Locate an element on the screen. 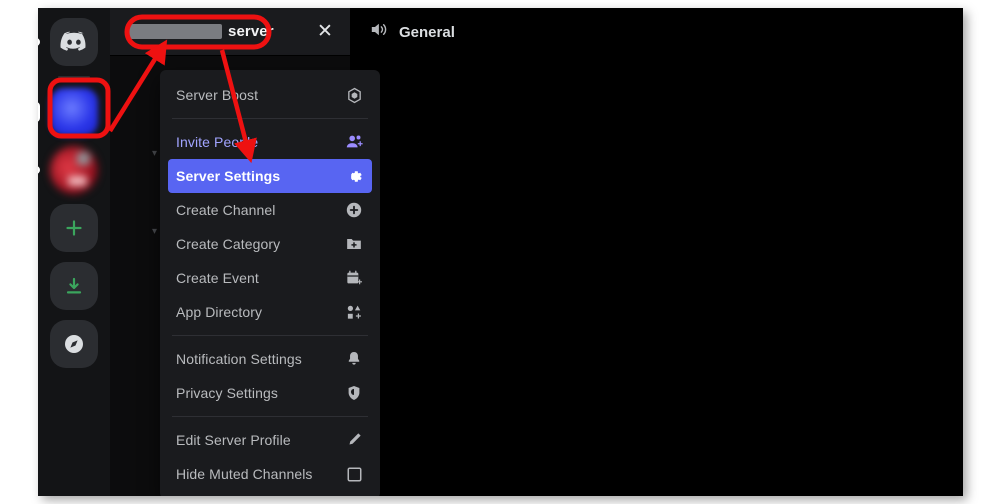 This screenshot has height=504, width=1000. server-rail-item-download-apps is located at coordinates (74, 286).